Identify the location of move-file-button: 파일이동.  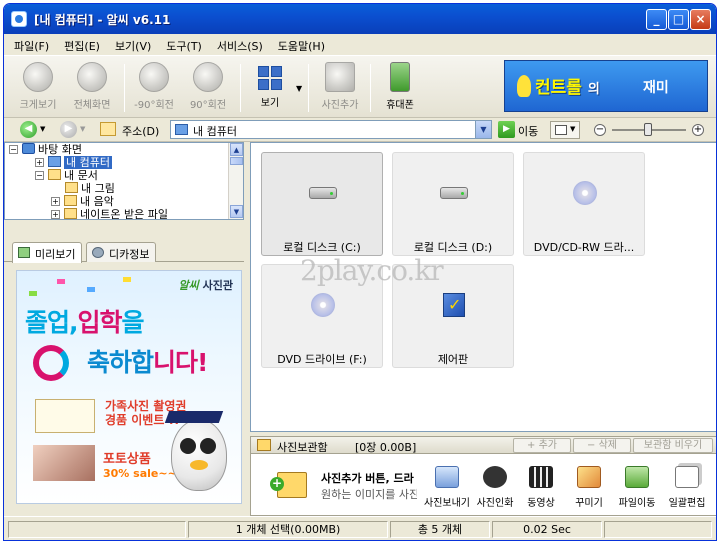
(637, 485).